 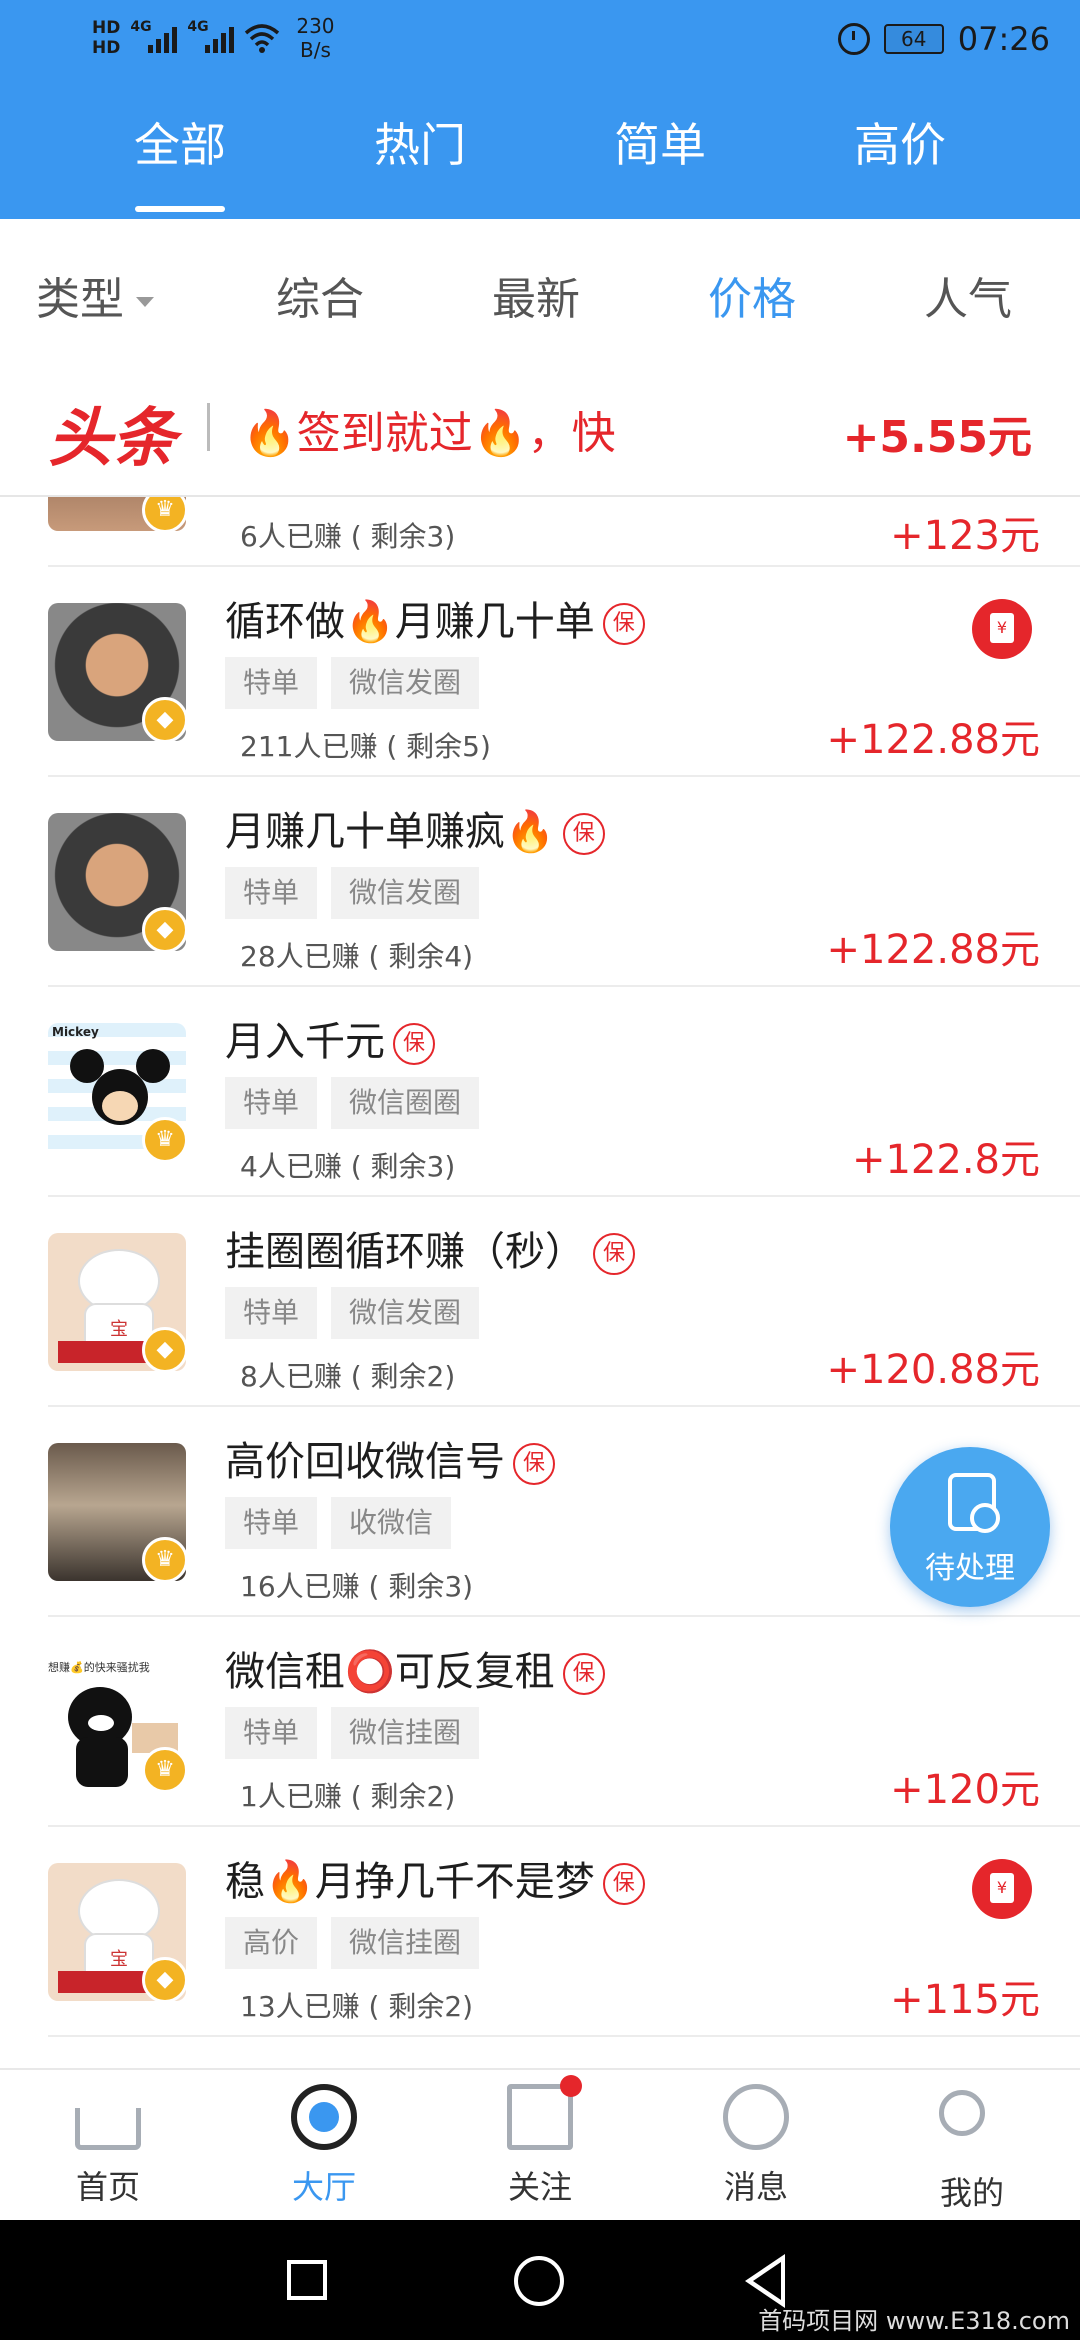 I want to click on system-nav-bar: 首码项目网 www.E318.com, so click(x=540, y=2280).